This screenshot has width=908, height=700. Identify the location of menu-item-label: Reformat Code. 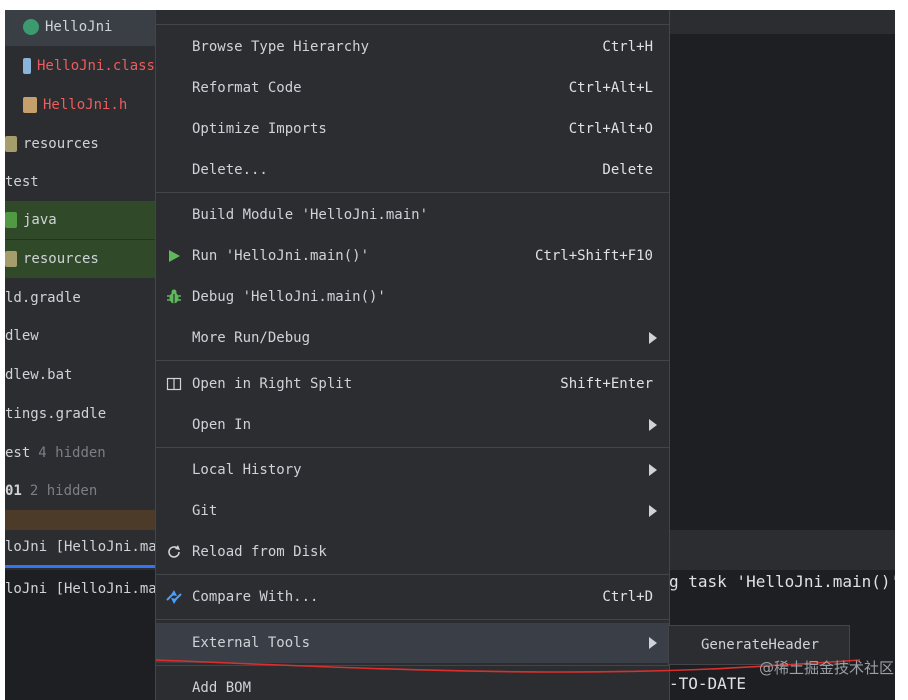
(247, 88).